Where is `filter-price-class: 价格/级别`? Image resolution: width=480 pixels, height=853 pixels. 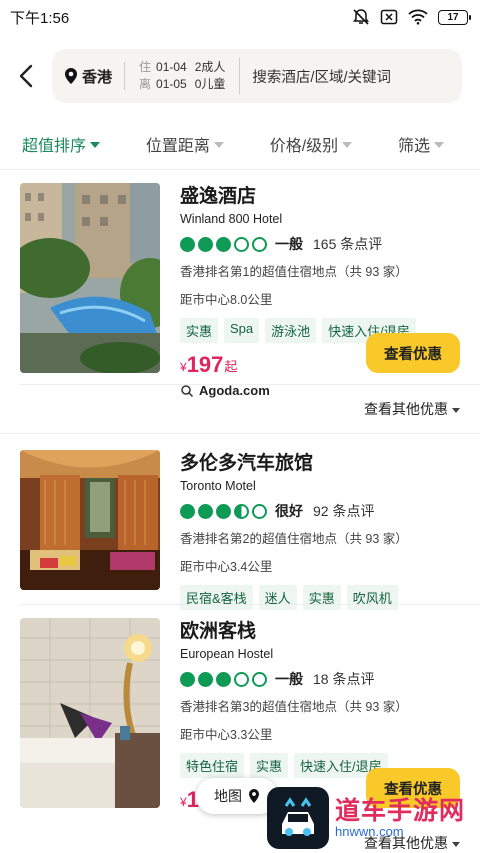 filter-price-class: 价格/级别 is located at coordinates (311, 144).